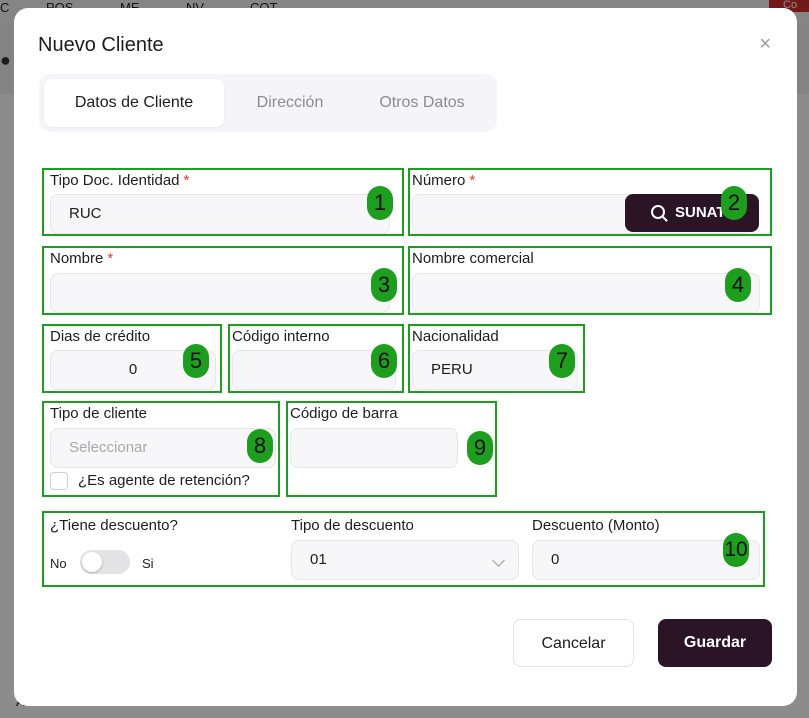 The image size is (809, 718). I want to click on modal-title: Nuevo Cliente, so click(101, 45).